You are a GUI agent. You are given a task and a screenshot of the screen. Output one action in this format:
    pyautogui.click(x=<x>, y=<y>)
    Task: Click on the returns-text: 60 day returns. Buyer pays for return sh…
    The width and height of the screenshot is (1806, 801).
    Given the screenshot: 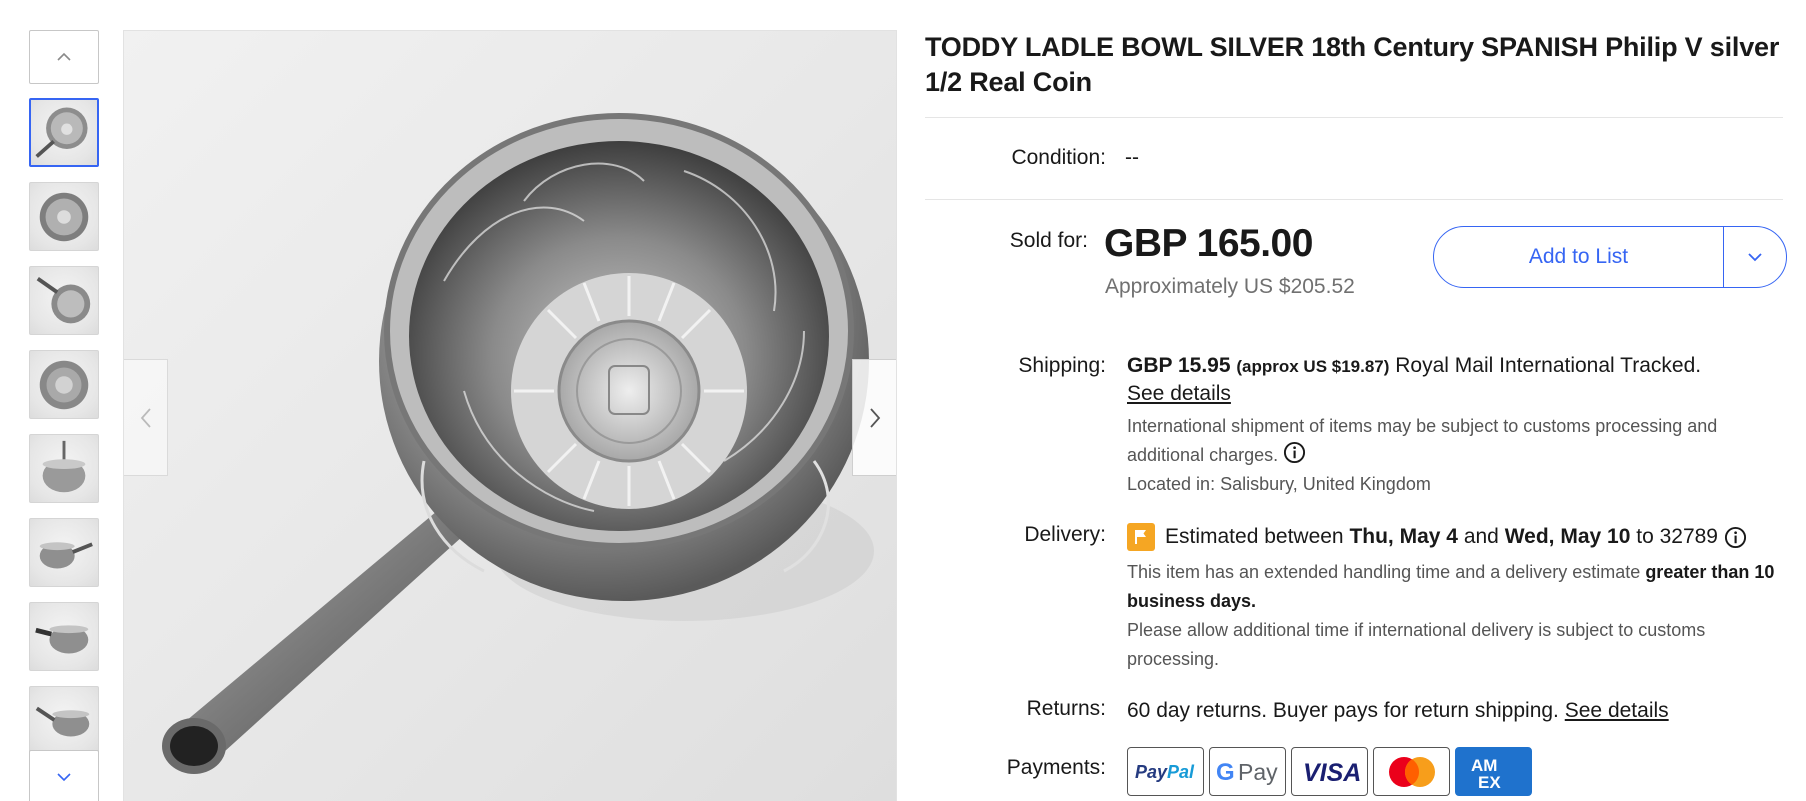 What is the action you would take?
    pyautogui.click(x=1343, y=710)
    